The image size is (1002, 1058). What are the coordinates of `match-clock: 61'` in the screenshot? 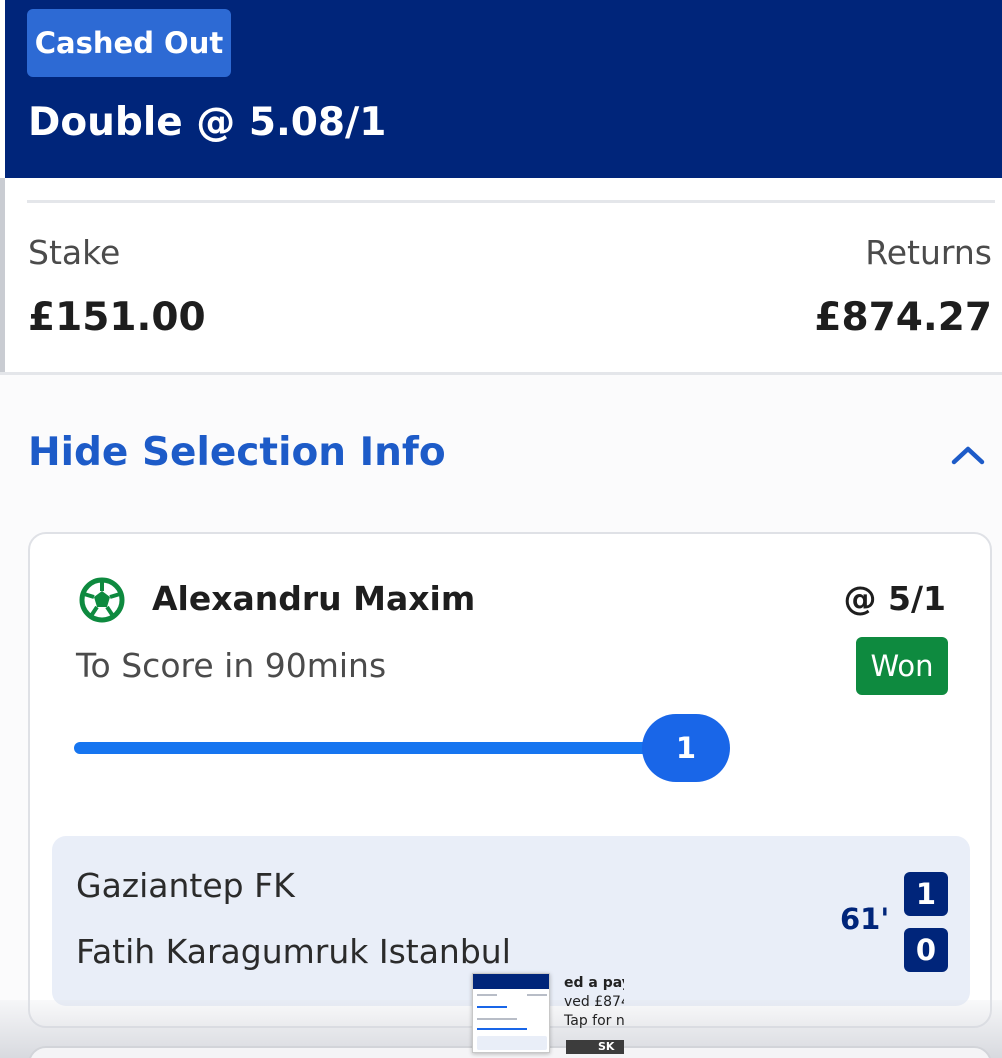 It's located at (865, 919).